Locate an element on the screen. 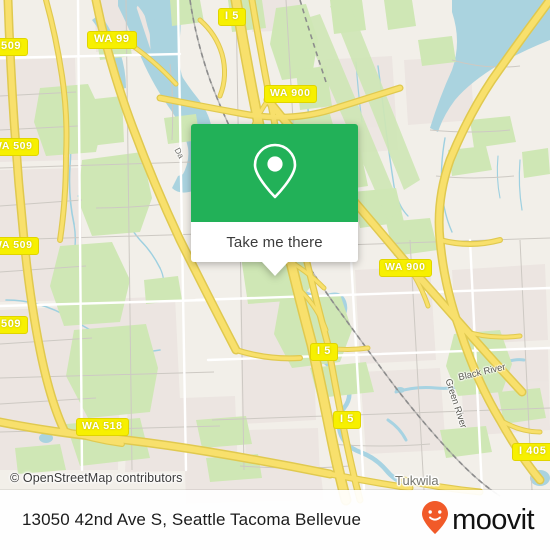 The width and height of the screenshot is (550, 550). callout-header is located at coordinates (274, 173).